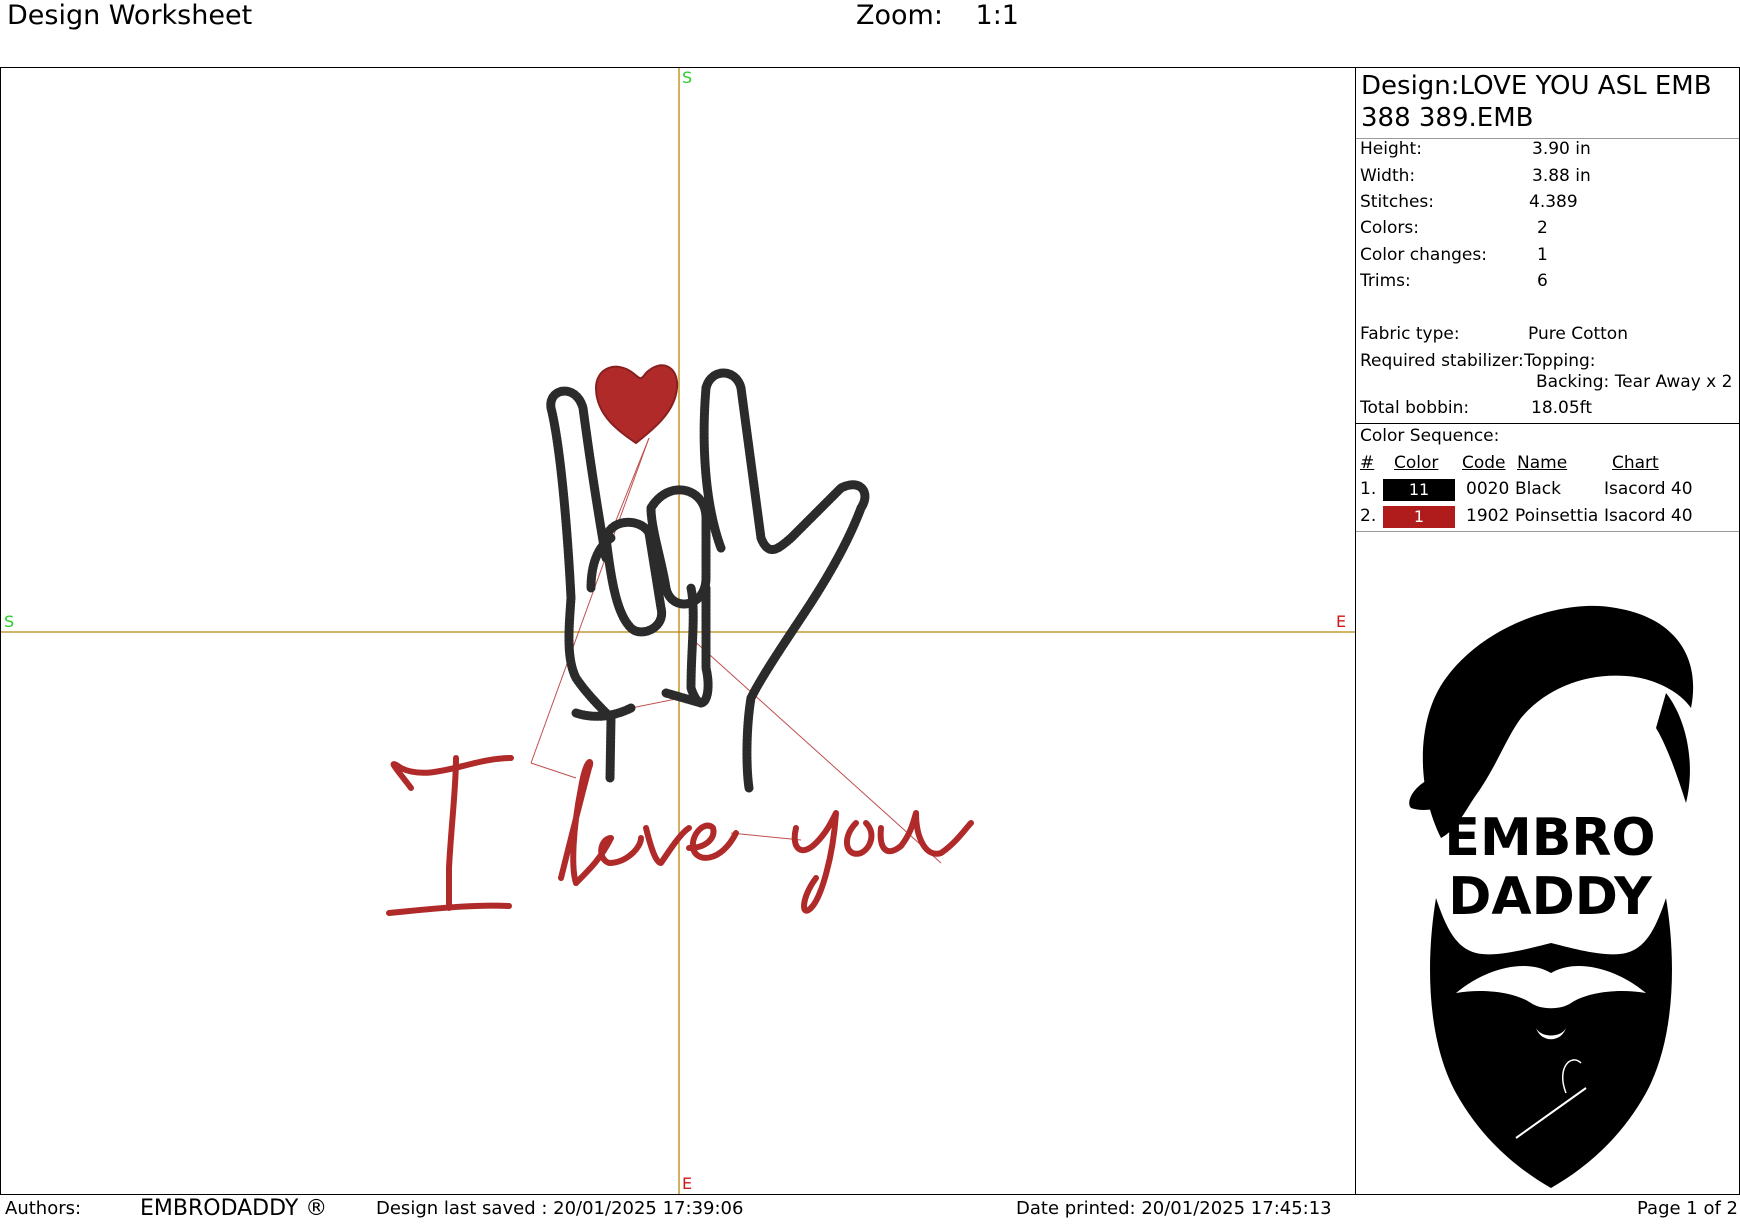 This screenshot has height=1224, width=1740. Describe the element at coordinates (1174, 1208) in the screenshot. I see `date-printed: Date printed: 20/01/2025 17:45:13` at that location.